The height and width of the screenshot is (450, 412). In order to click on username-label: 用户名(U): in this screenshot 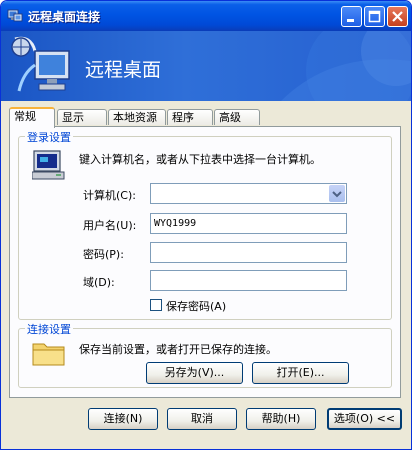, I will do `click(110, 225)`.